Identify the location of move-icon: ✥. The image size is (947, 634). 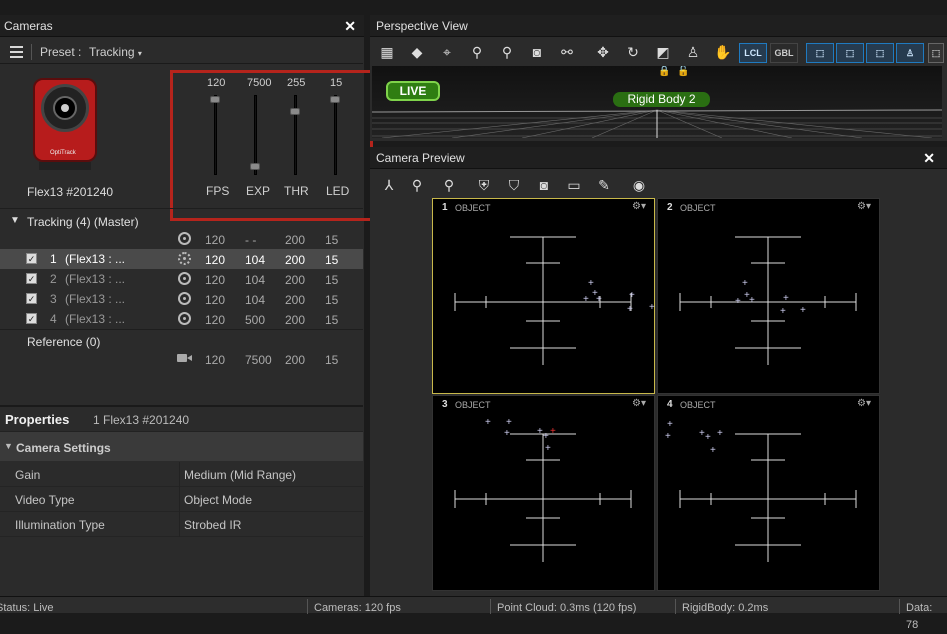
(603, 52).